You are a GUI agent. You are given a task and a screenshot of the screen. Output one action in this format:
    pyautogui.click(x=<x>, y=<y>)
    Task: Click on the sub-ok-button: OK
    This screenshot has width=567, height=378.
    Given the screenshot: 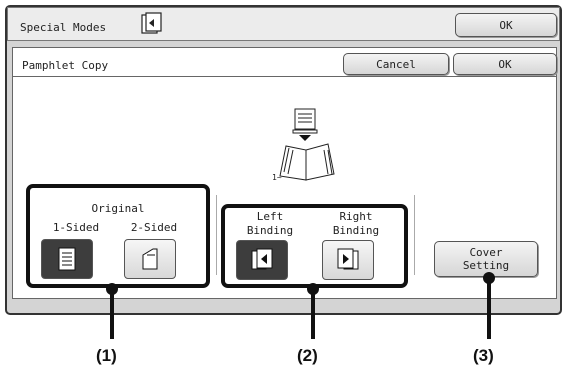 What is the action you would take?
    pyautogui.click(x=505, y=64)
    